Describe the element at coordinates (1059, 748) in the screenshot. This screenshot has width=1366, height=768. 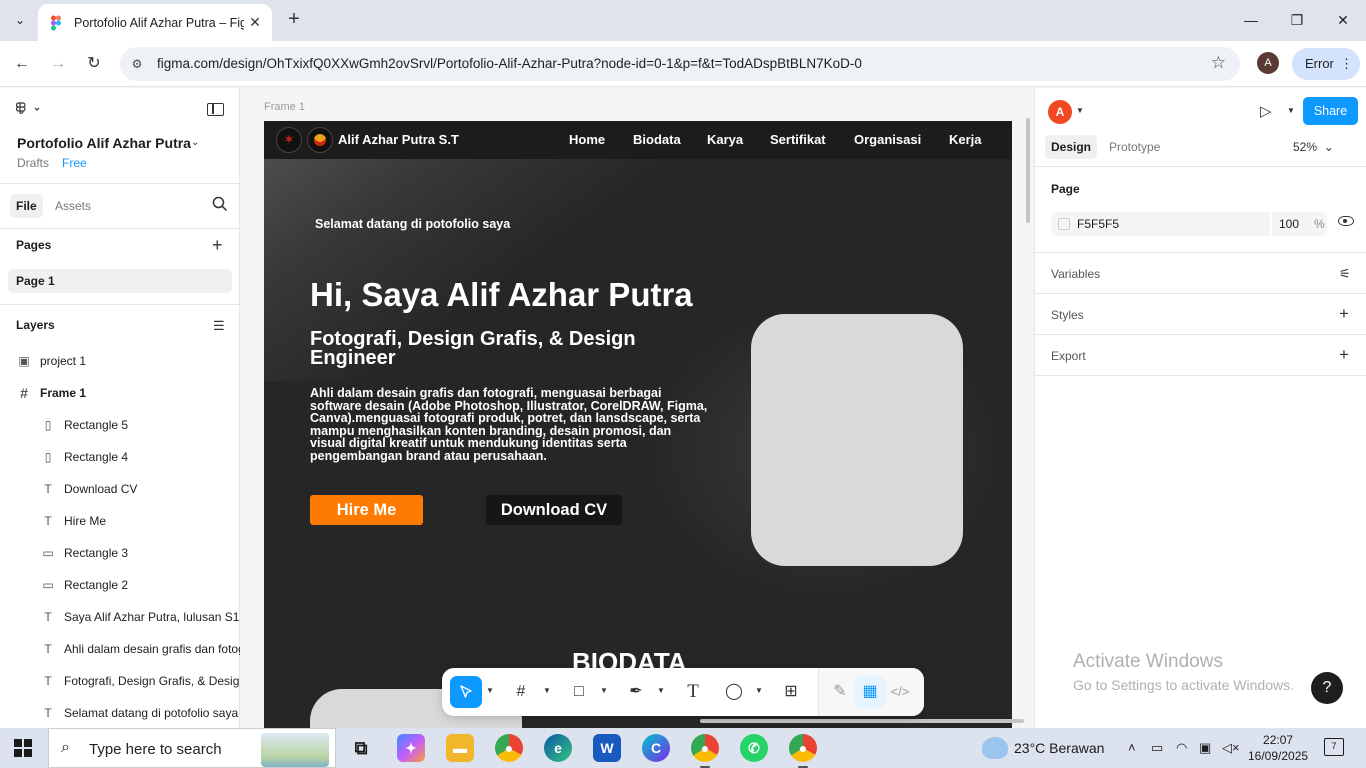
I see `weather-text: 23°C Berawan` at that location.